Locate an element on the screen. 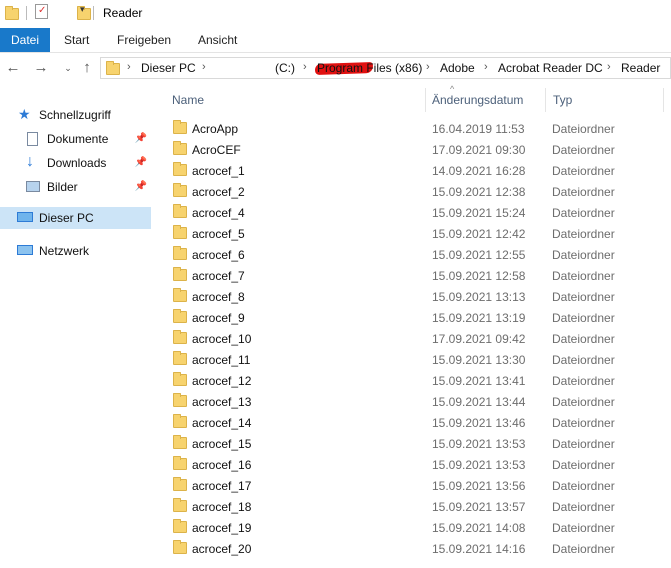  sidebar-item-label: Bilder is located at coordinates (62, 187).